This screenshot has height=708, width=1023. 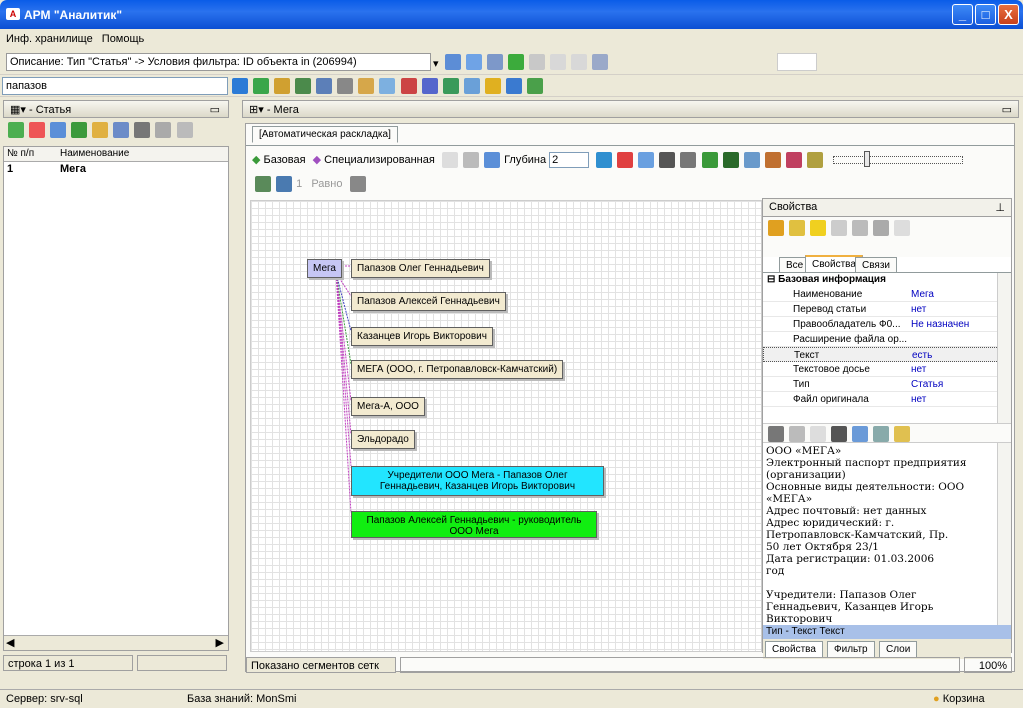 I want to click on search-input: папазов, so click(x=115, y=86).